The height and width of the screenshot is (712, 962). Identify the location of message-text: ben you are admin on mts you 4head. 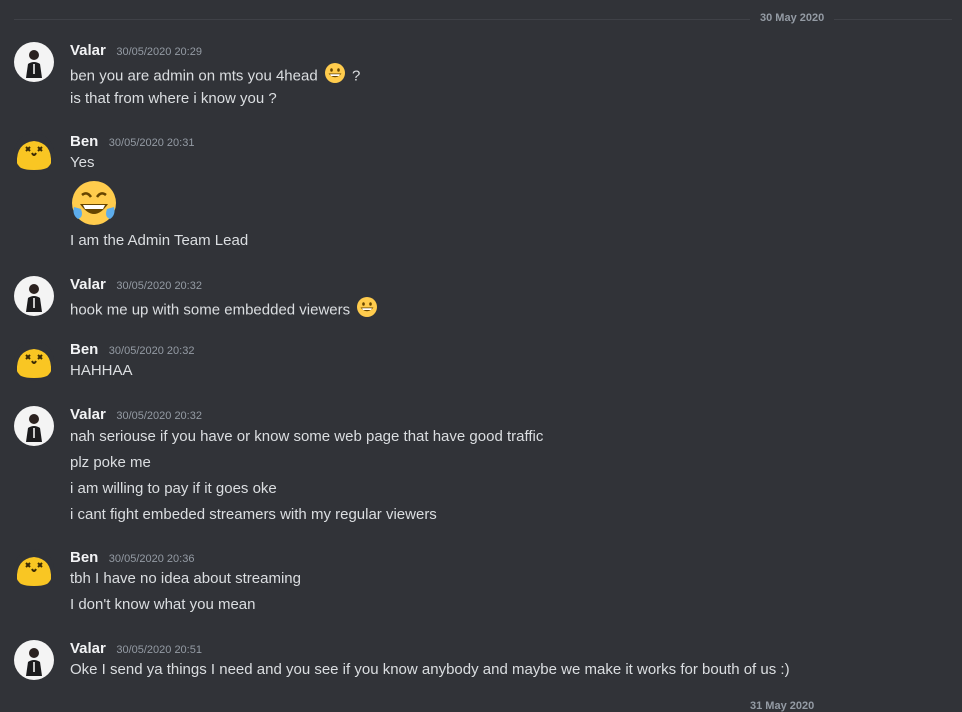
(194, 76).